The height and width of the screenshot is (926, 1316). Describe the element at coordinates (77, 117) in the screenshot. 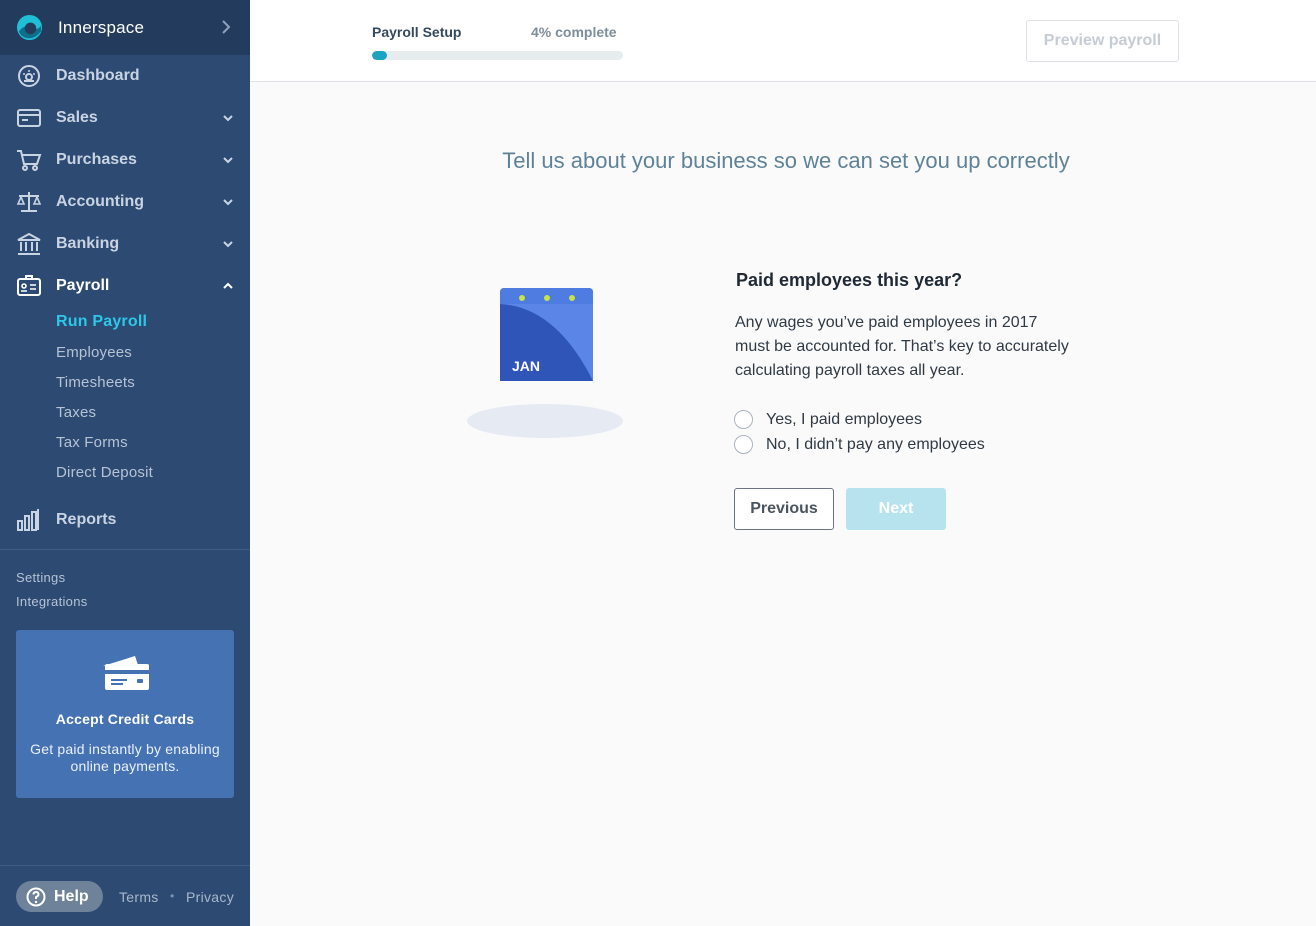

I see `sidebar-item-label: Sales` at that location.